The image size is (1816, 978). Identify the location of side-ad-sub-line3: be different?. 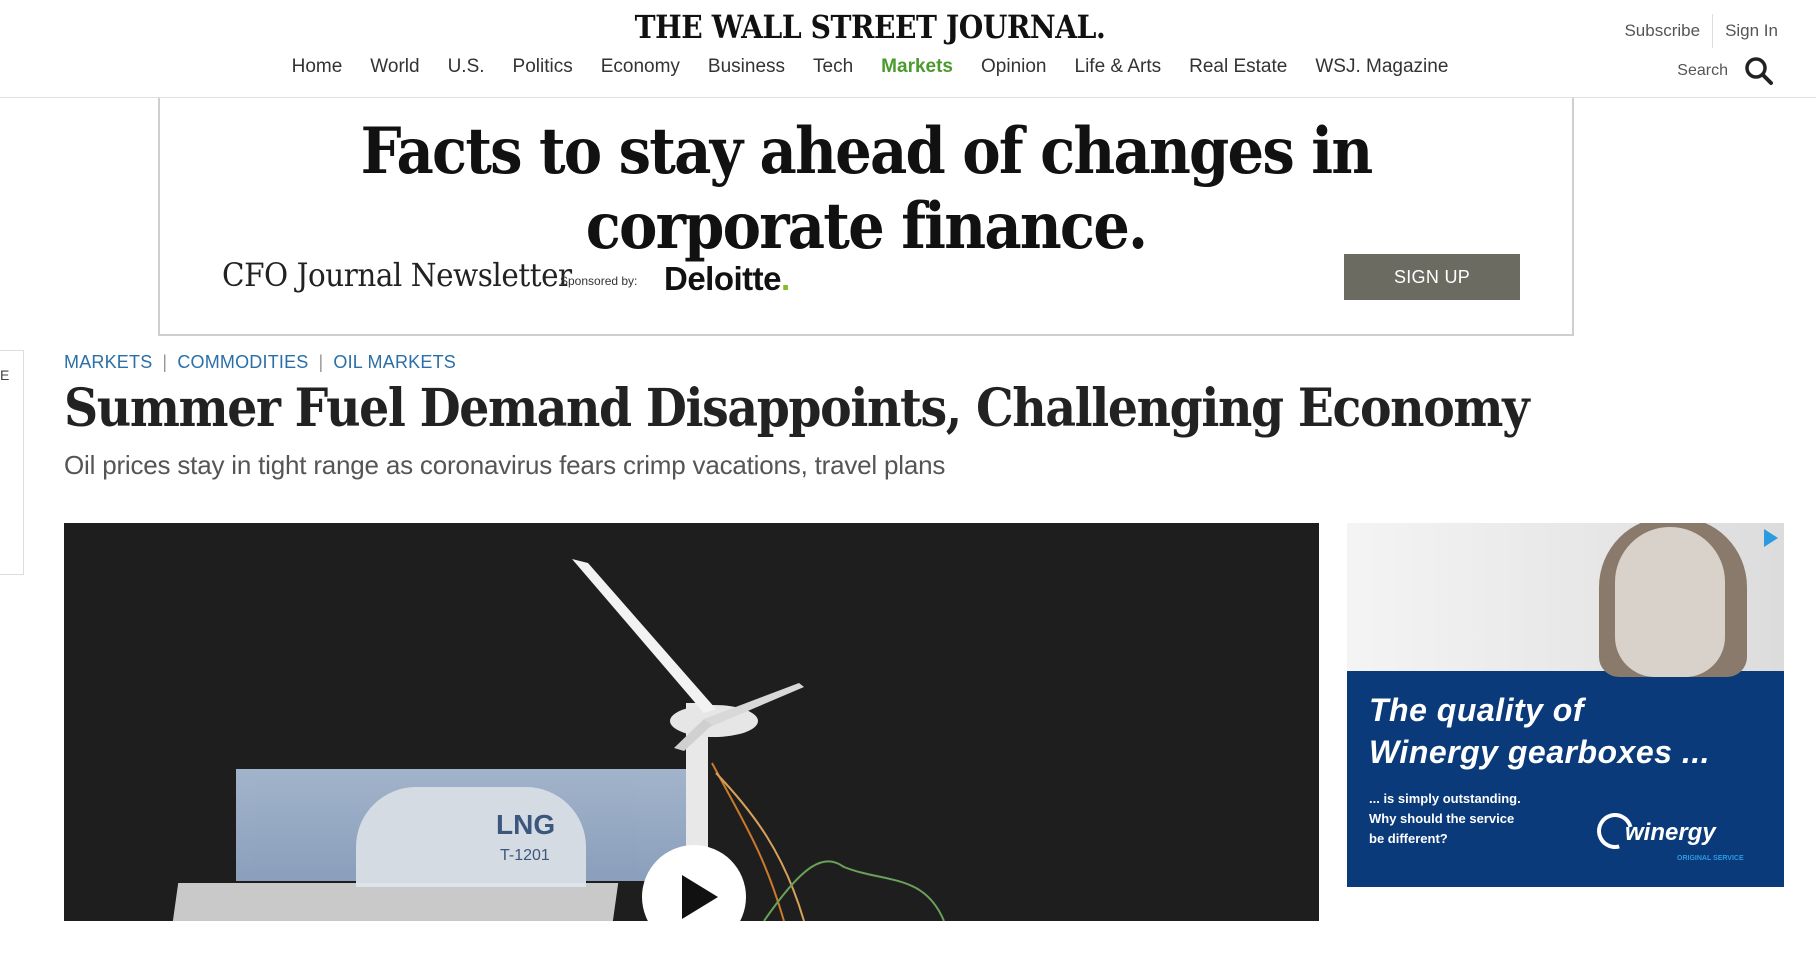
(1408, 838).